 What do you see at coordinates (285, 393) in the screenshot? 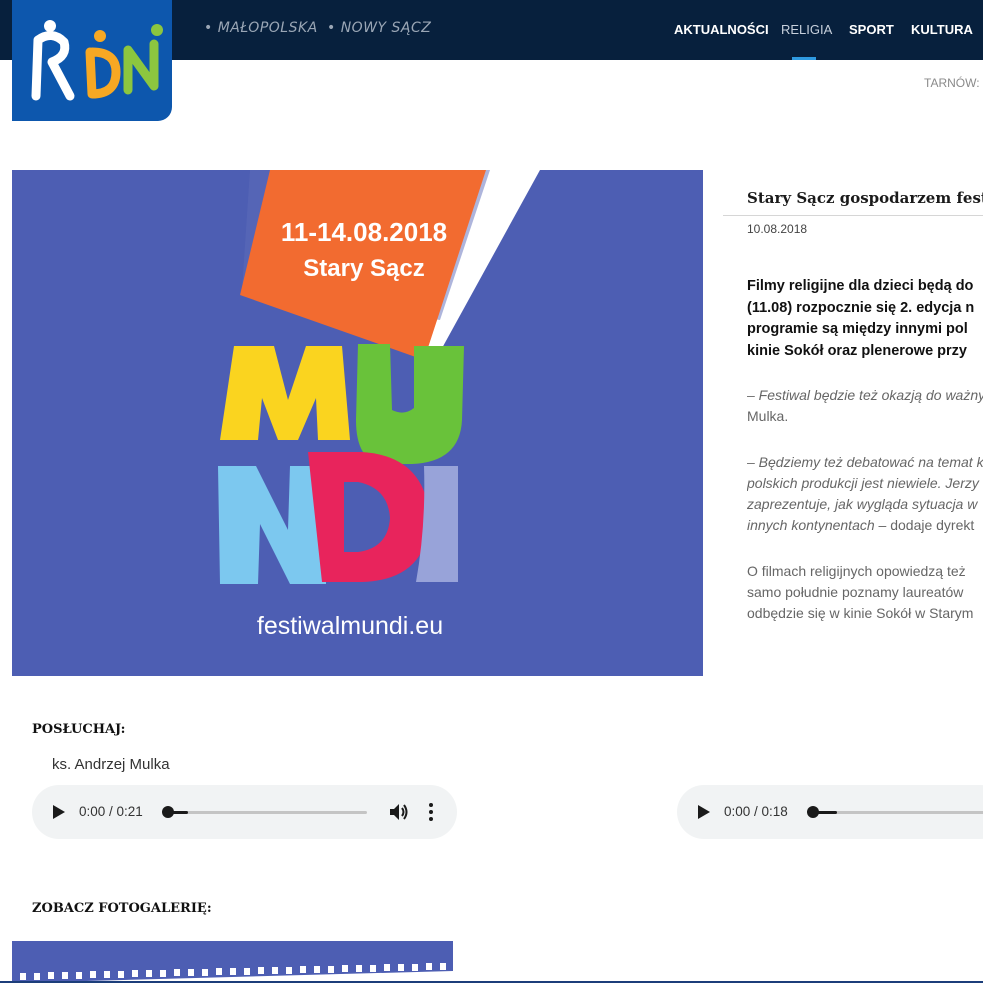
I see `letter-m` at bounding box center [285, 393].